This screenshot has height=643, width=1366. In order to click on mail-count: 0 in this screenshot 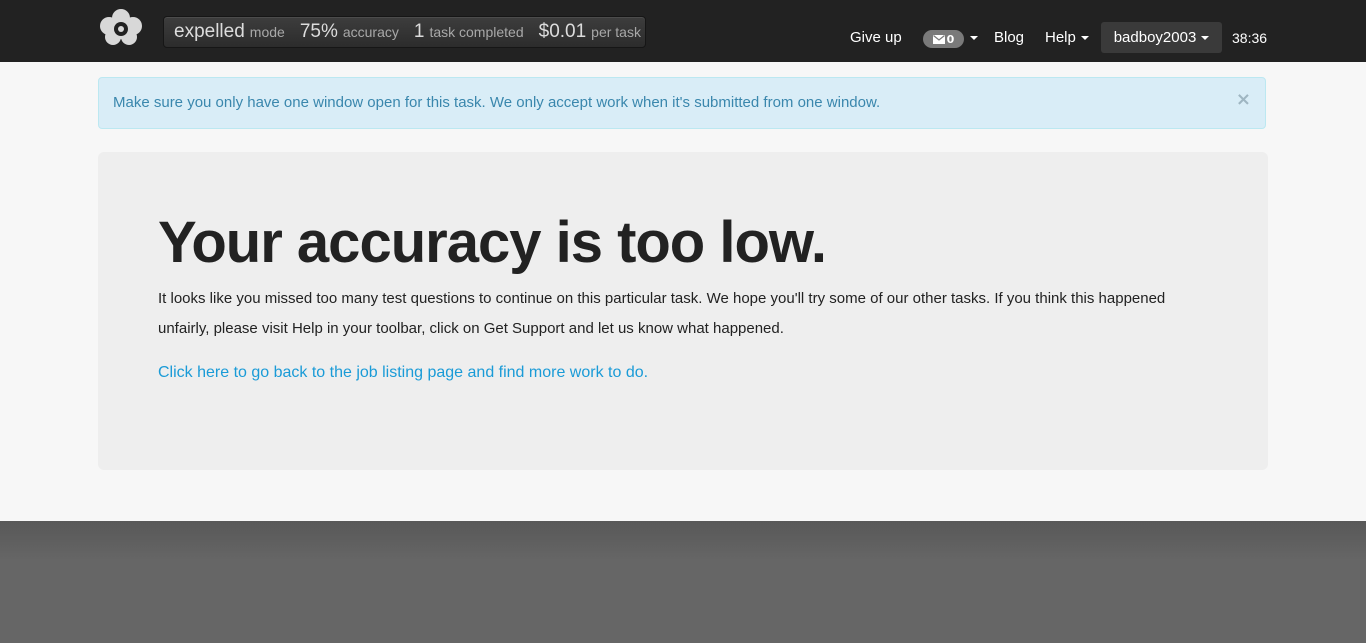, I will do `click(950, 39)`.